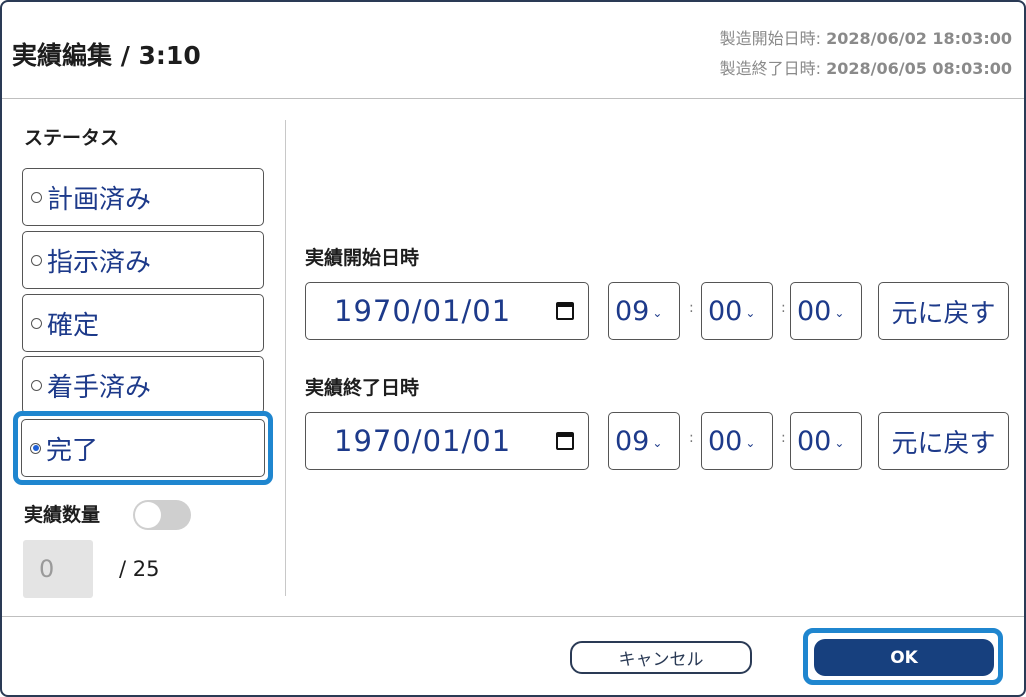 This screenshot has width=1026, height=697. What do you see at coordinates (285, 358) in the screenshot?
I see `panel-divider` at bounding box center [285, 358].